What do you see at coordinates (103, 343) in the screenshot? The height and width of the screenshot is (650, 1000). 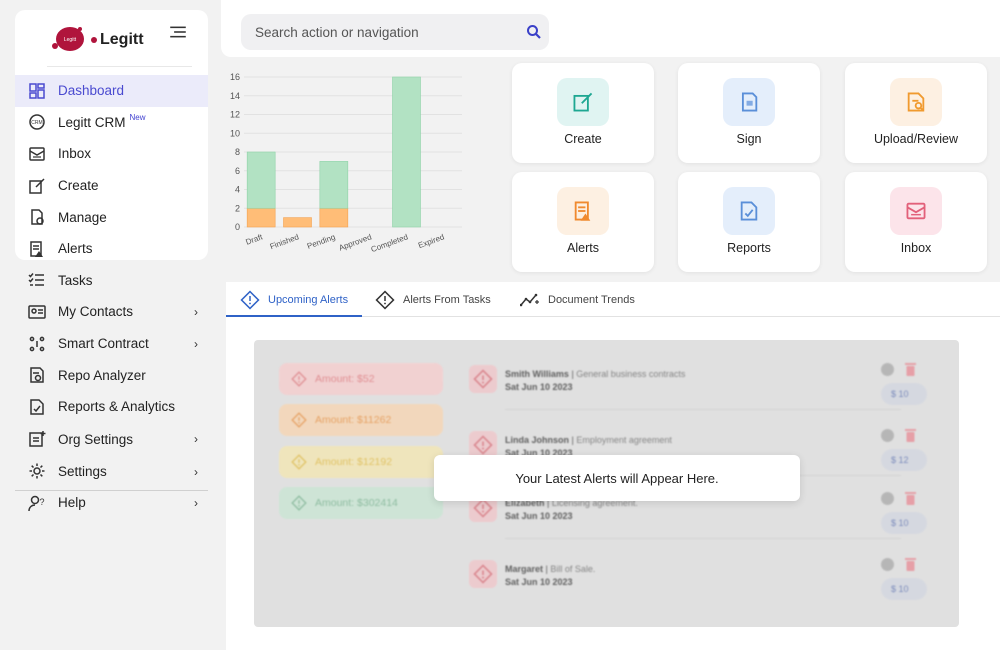 I see `sidebar-item-label: Smart Contract` at bounding box center [103, 343].